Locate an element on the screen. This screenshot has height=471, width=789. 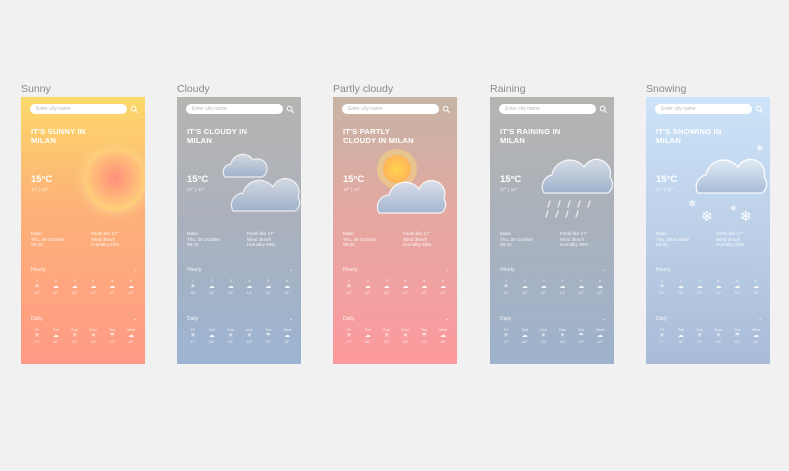
hourly-label: 6 is located at coordinates (131, 280).